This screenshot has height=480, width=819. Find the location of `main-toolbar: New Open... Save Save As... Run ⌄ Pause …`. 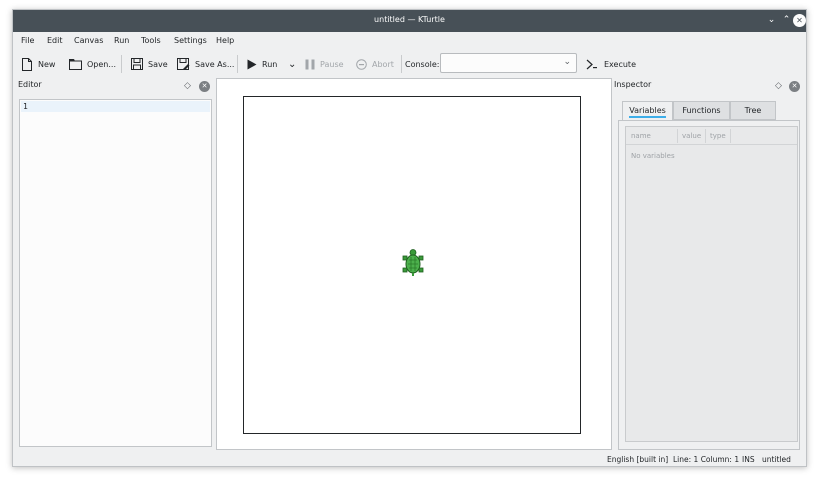

main-toolbar: New Open... Save Save As... Run ⌄ Pause … is located at coordinates (409, 64).